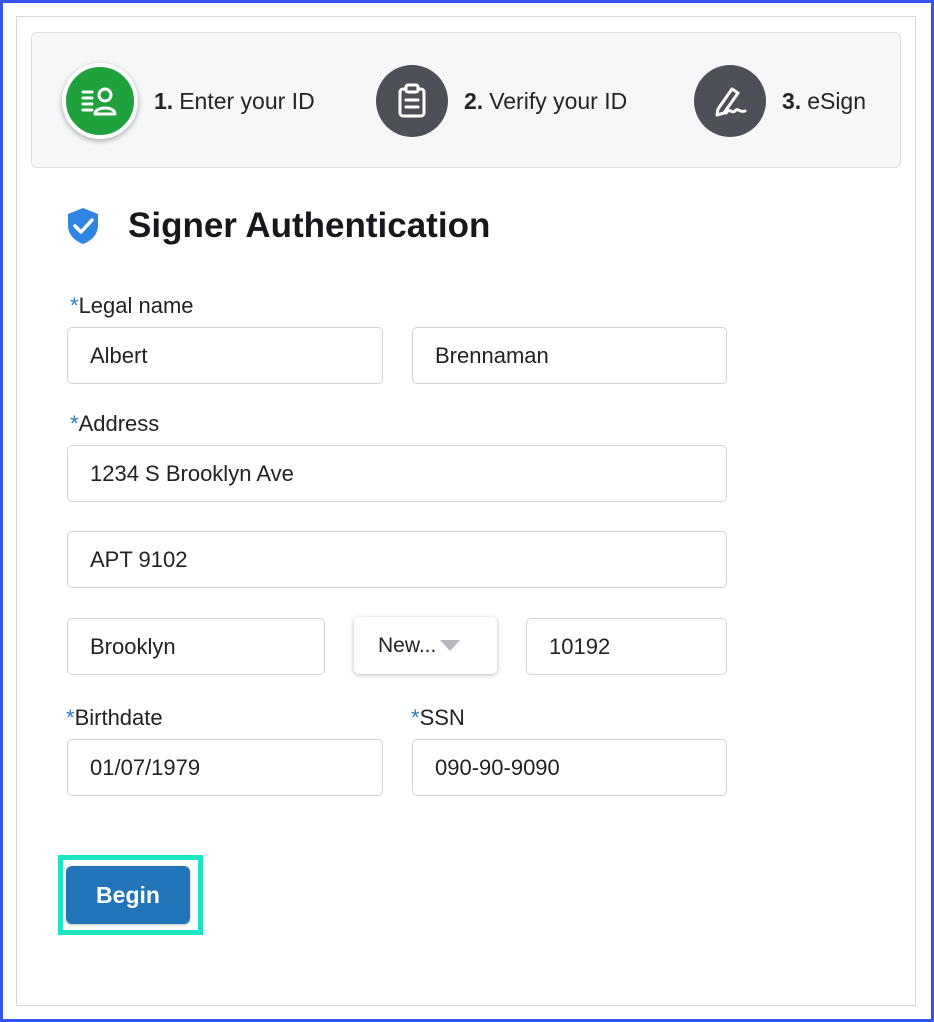 The image size is (934, 1022). I want to click on birthdate-label: *Birthdate, so click(114, 717).